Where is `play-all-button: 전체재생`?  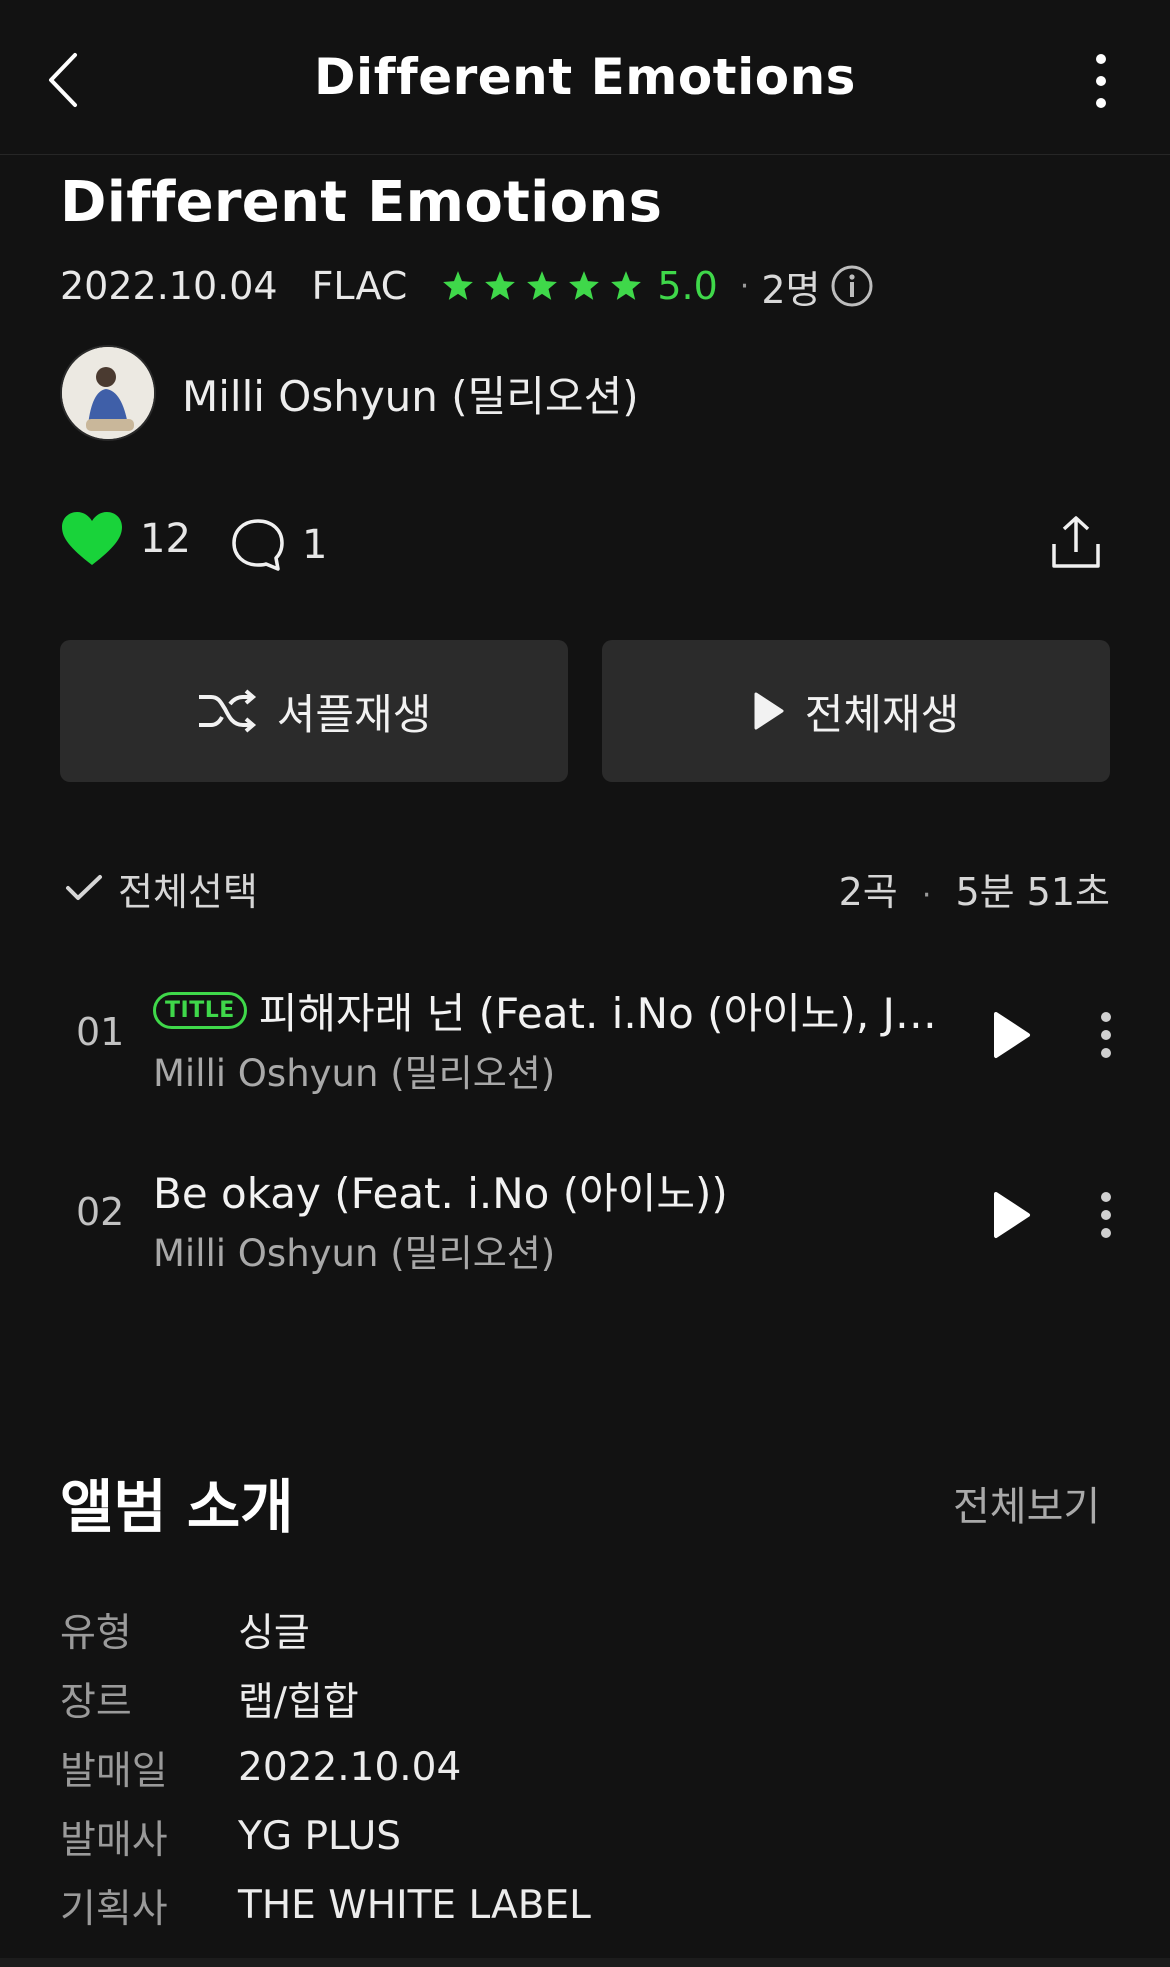 play-all-button: 전체재생 is located at coordinates (856, 711).